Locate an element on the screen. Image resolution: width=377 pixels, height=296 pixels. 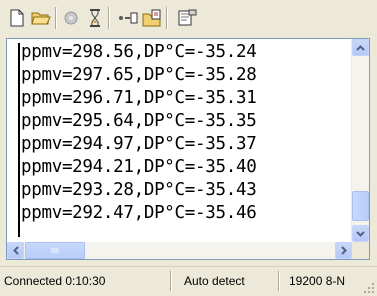
toolbar is located at coordinates (188, 20).